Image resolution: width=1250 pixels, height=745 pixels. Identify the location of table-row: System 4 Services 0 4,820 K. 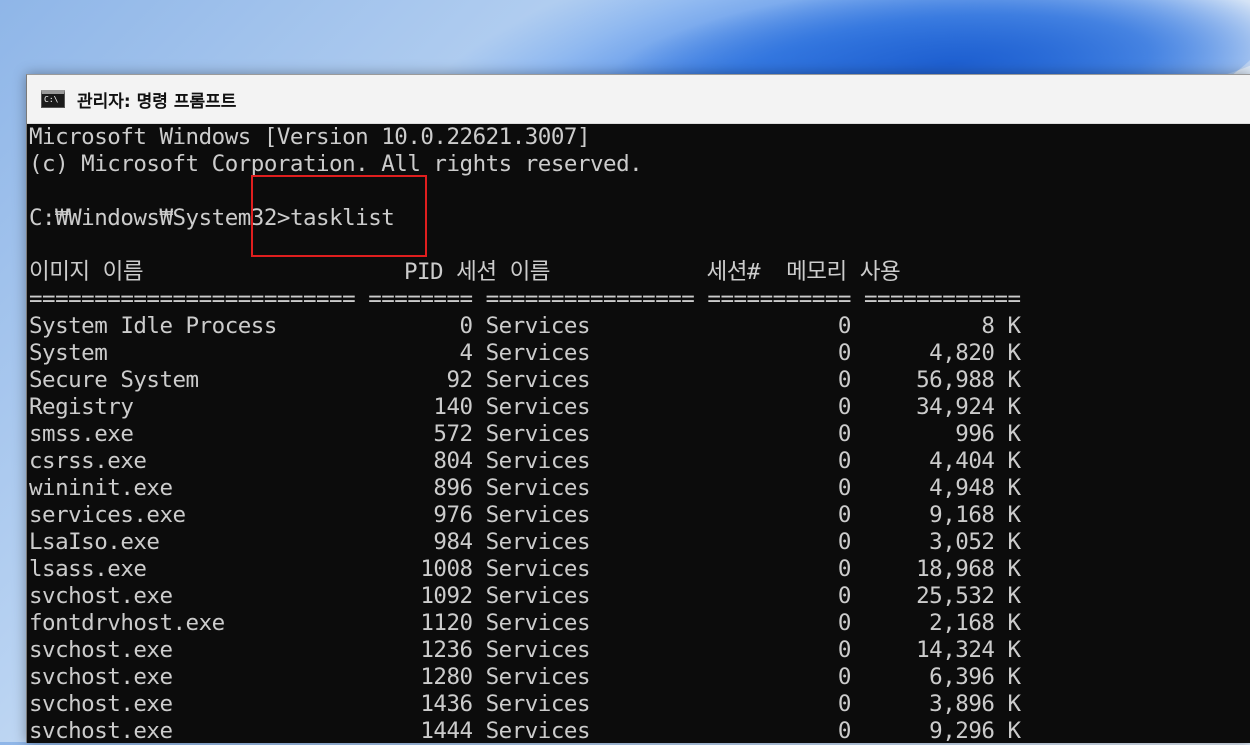
(525, 353).